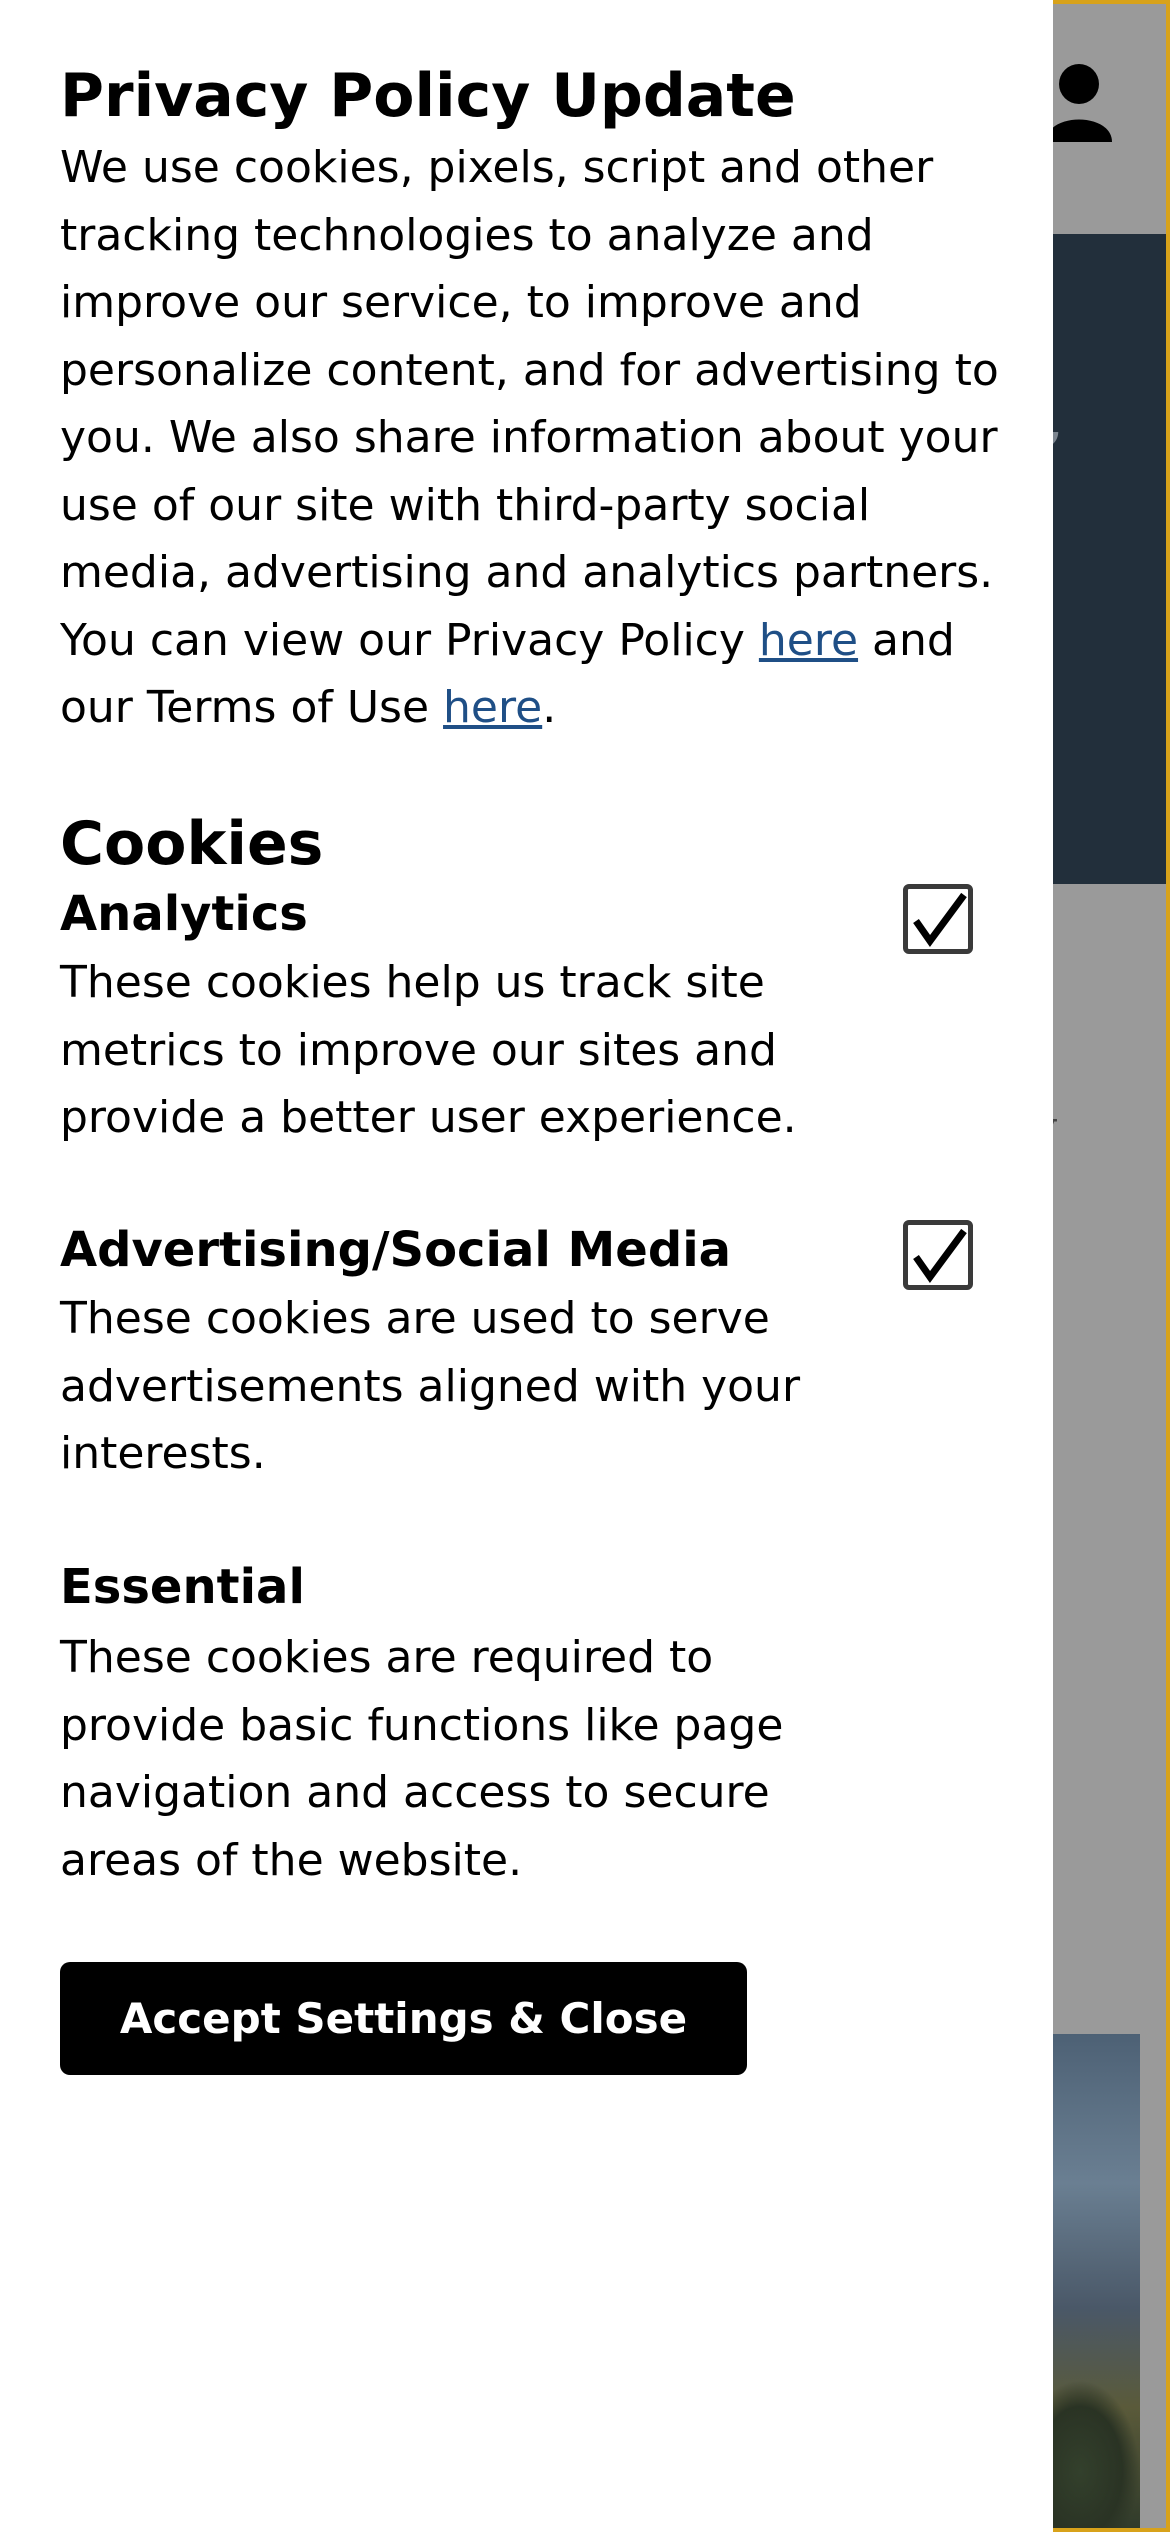  What do you see at coordinates (549, 707) in the screenshot?
I see `intro-end: .` at bounding box center [549, 707].